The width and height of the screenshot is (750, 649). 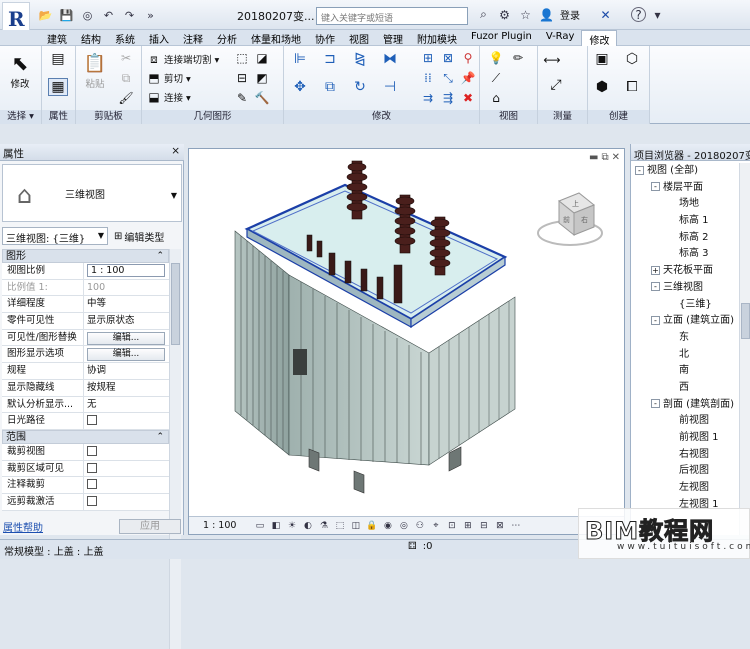 What do you see at coordinates (323, 526) in the screenshot?
I see `rendering-icon: ⚗` at bounding box center [323, 526].